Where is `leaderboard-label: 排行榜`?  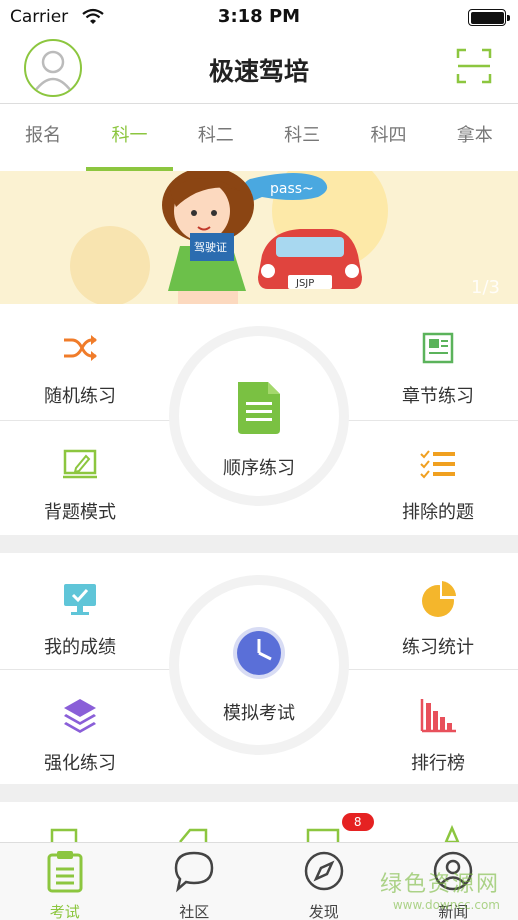 leaderboard-label: 排行榜 is located at coordinates (438, 763).